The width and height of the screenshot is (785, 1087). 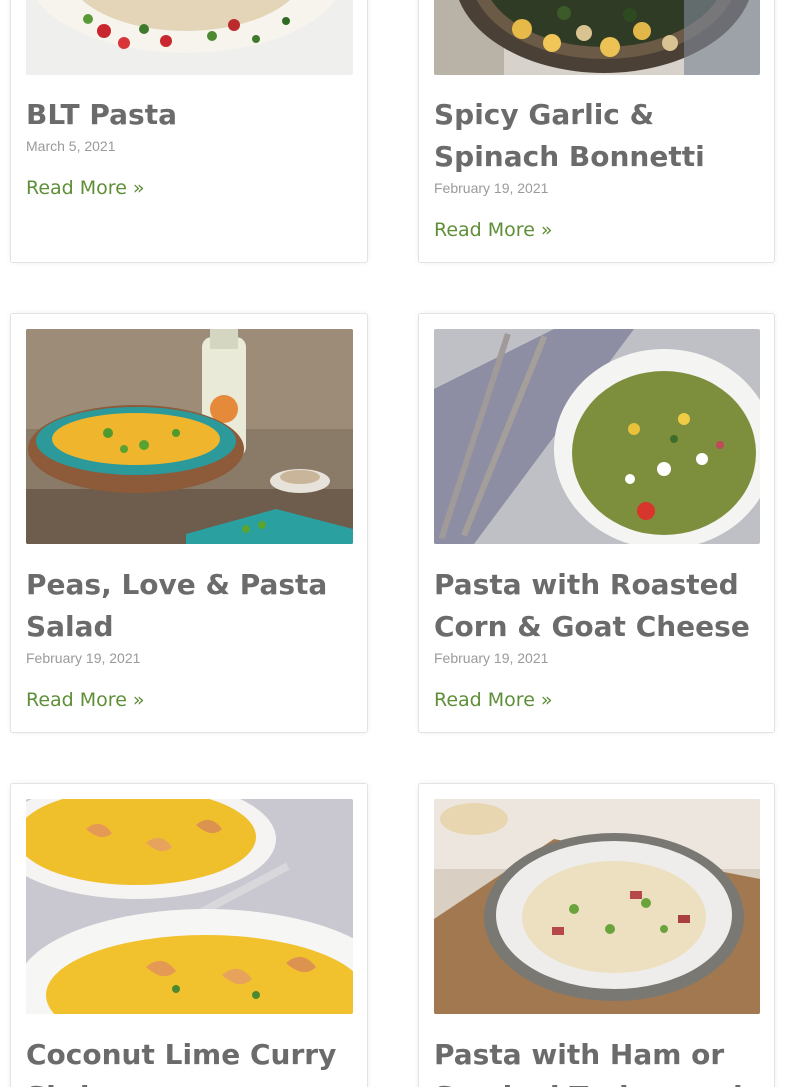 I want to click on post-title-line: Spicy Garlic &, so click(x=544, y=114).